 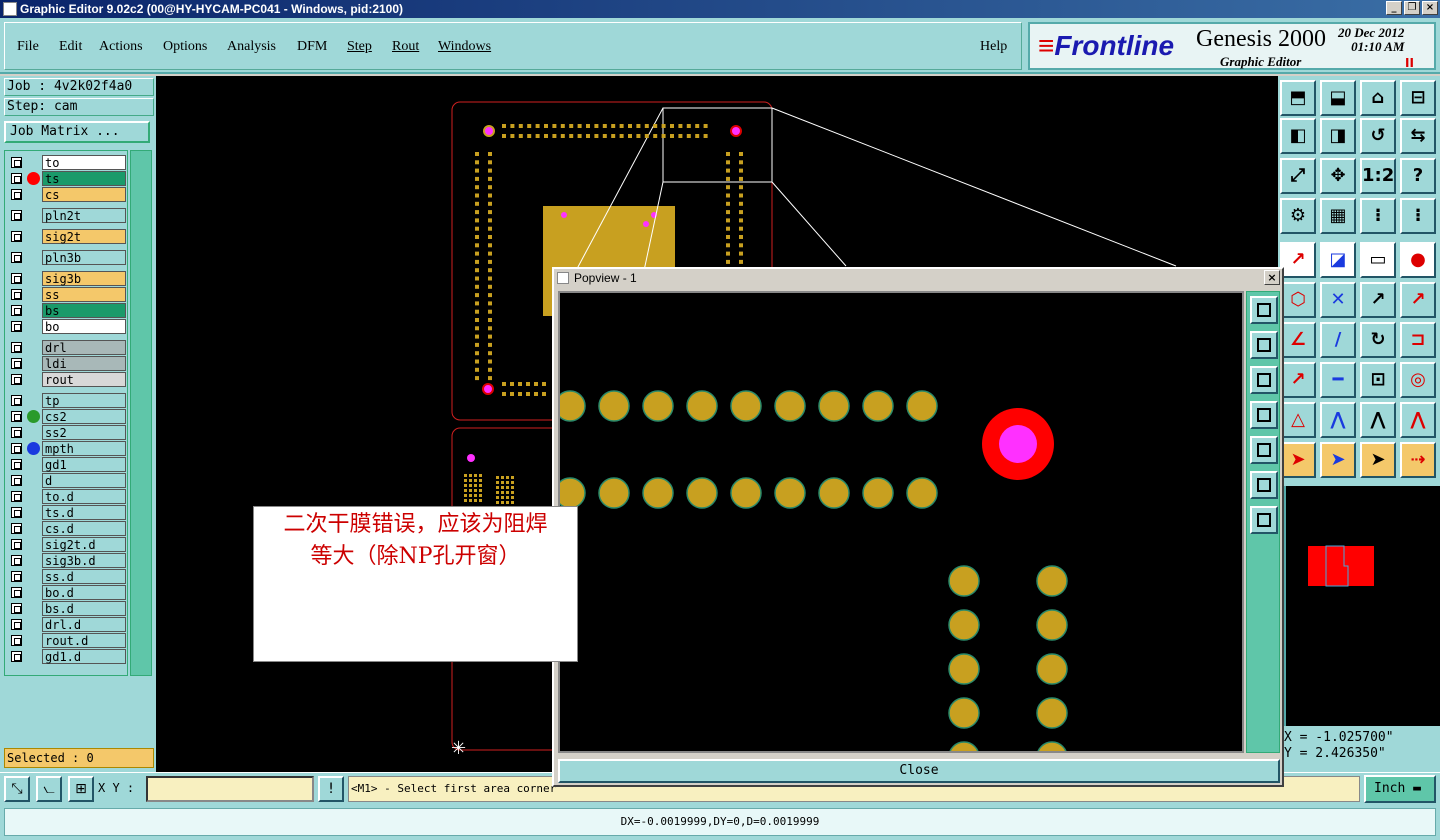 I want to click on layer-row-cs: cs, so click(x=67, y=194).